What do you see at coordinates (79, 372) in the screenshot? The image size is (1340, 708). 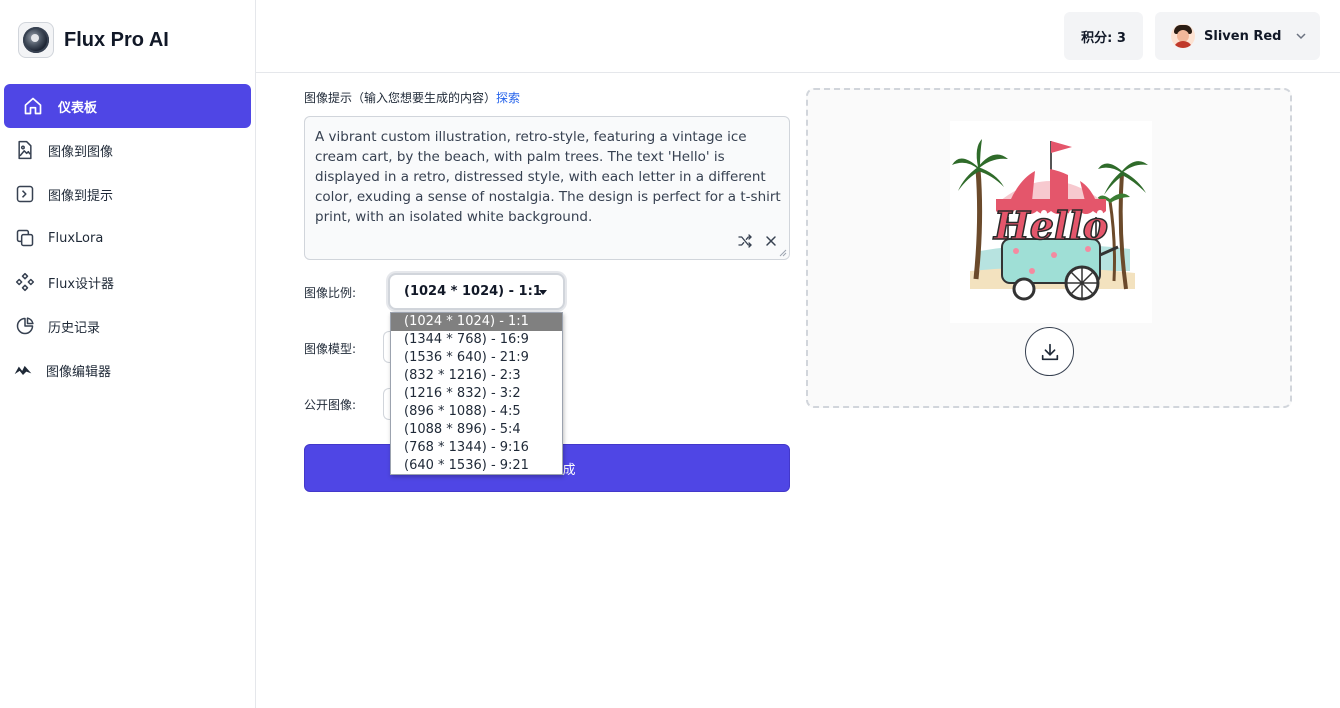 I see `sidebar-item-label: 图像编辑器` at bounding box center [79, 372].